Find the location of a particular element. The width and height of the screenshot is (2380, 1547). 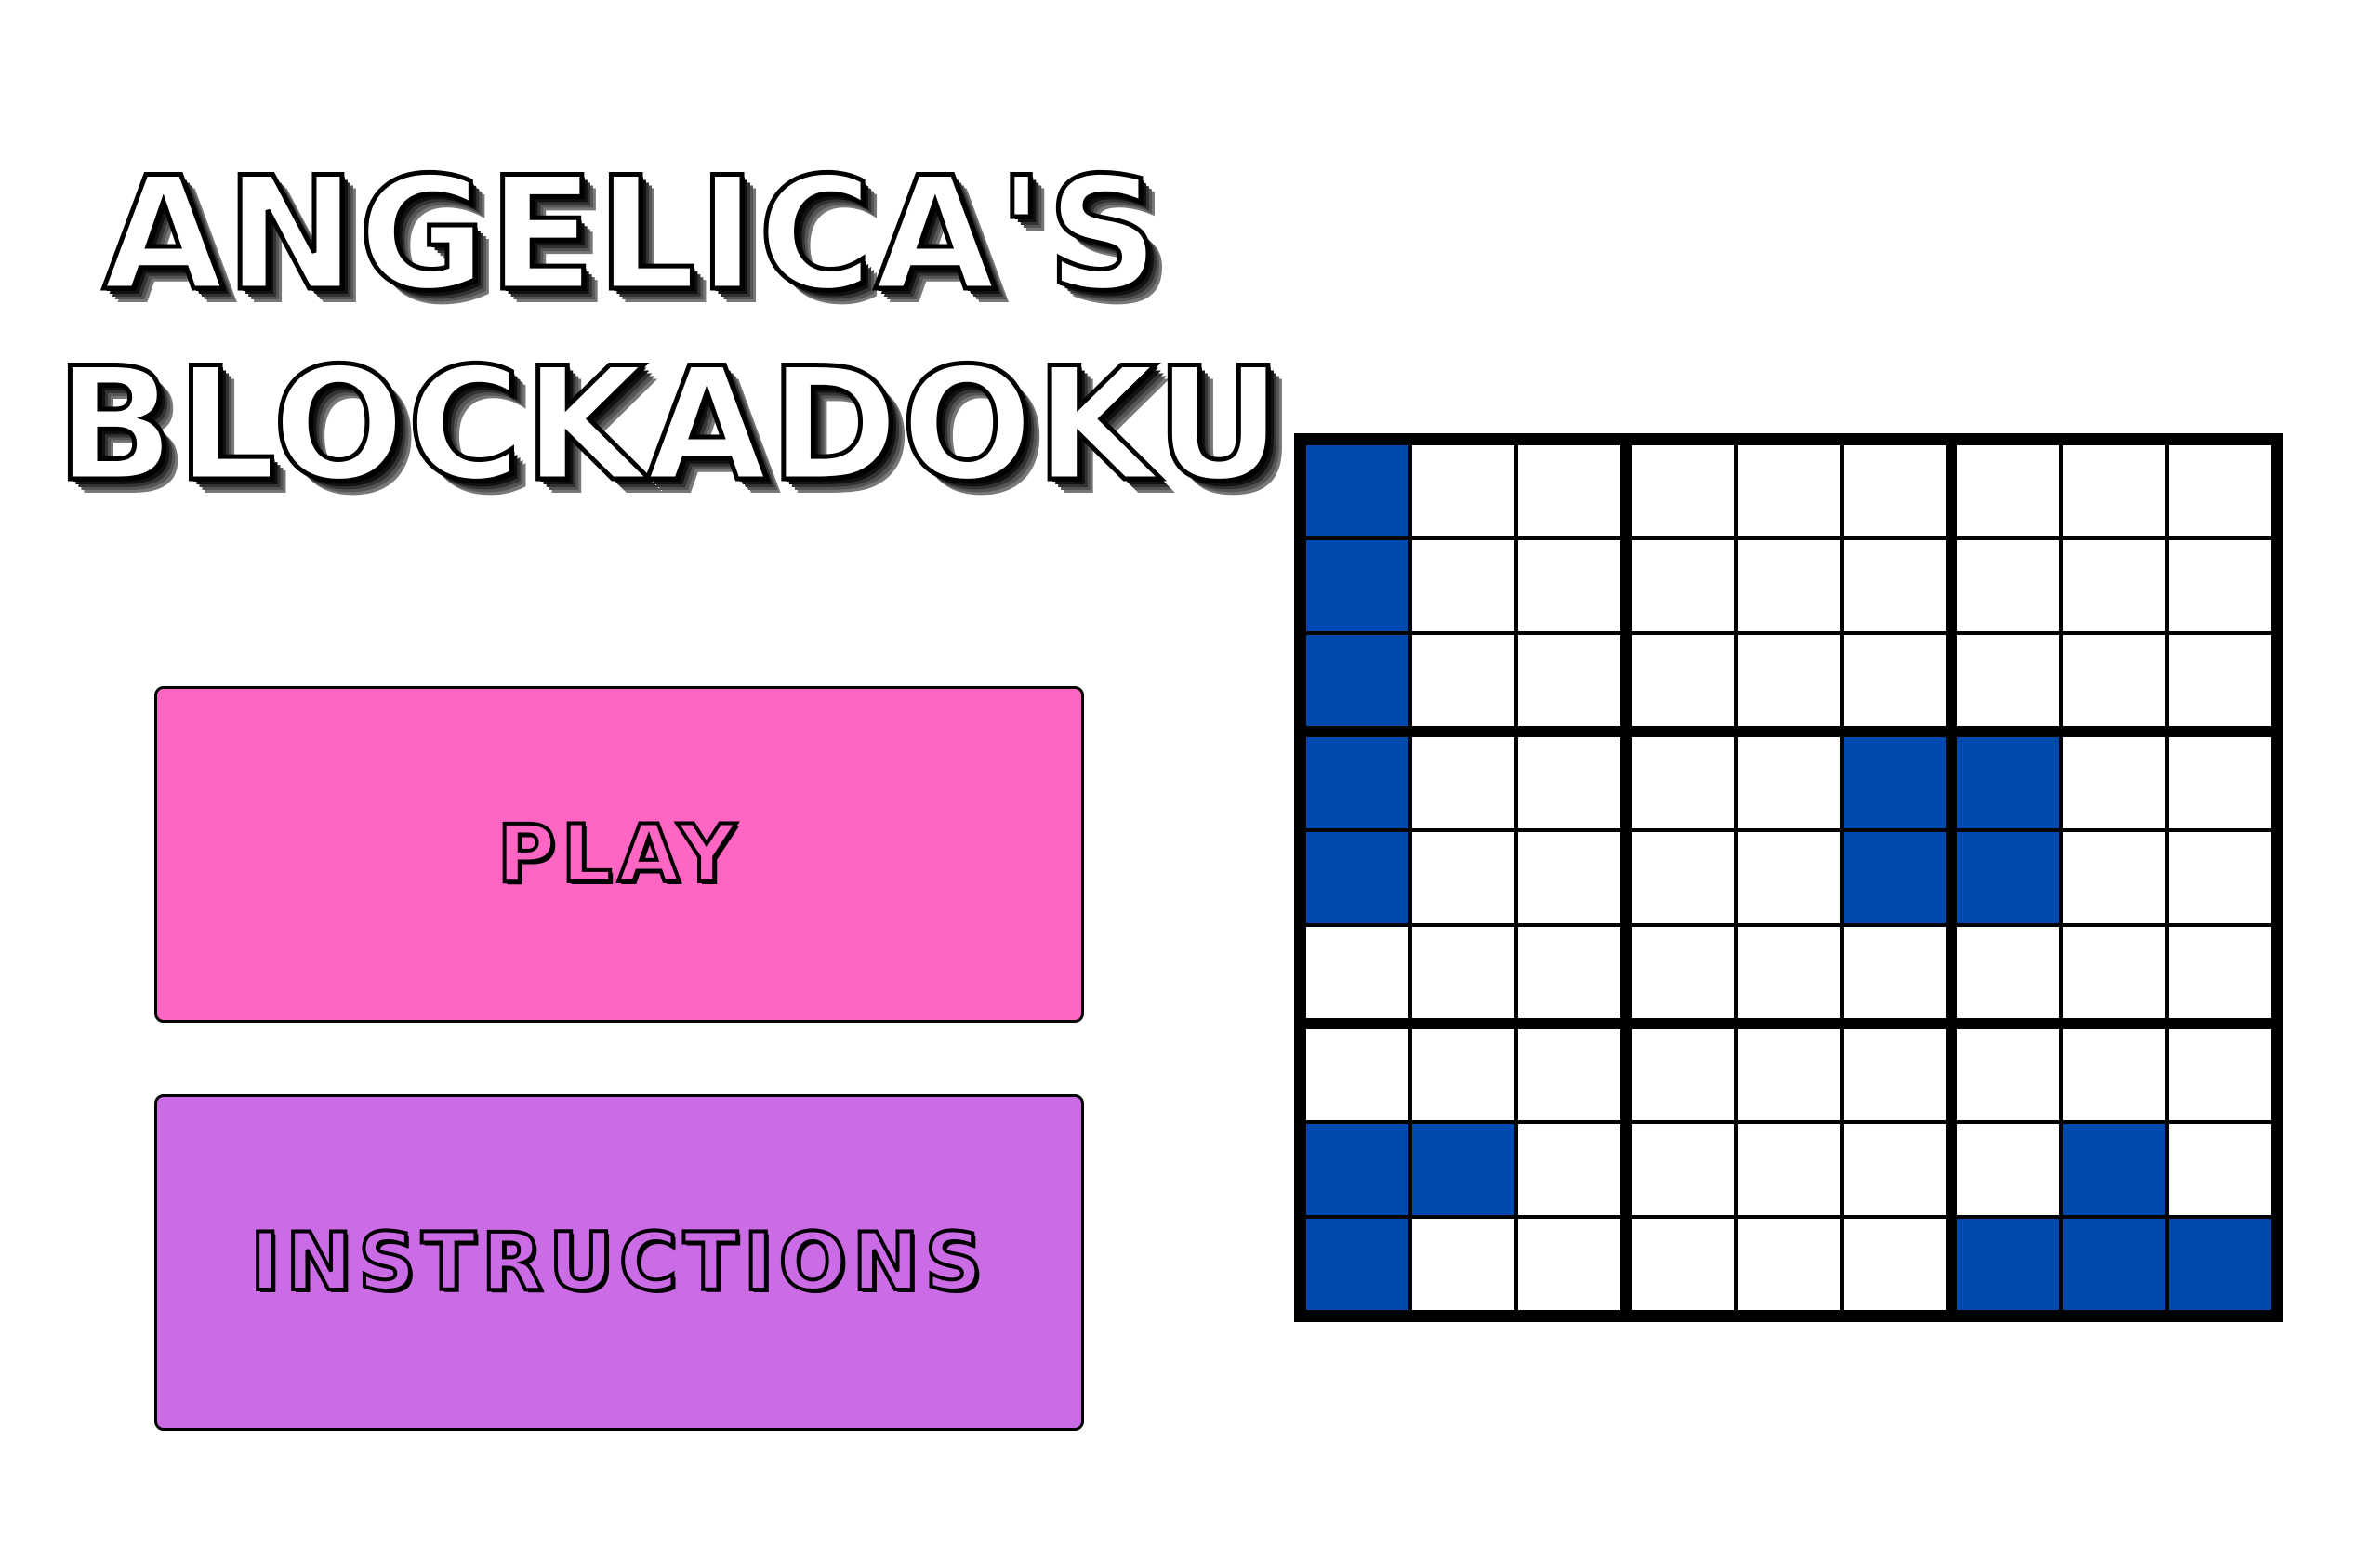

instructions-button-label: INSTRUCTIONS is located at coordinates (618, 1262).